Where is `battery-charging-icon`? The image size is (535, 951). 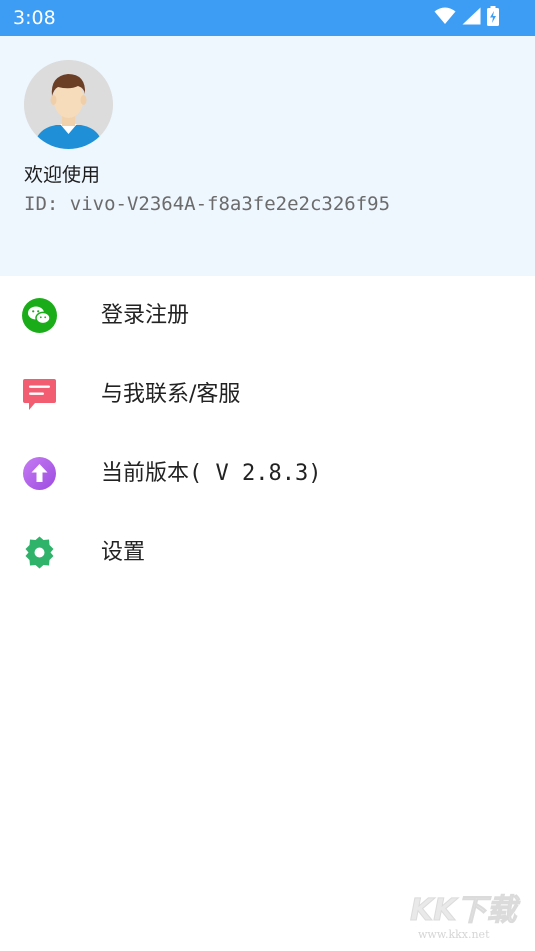
battery-charging-icon is located at coordinates (493, 18).